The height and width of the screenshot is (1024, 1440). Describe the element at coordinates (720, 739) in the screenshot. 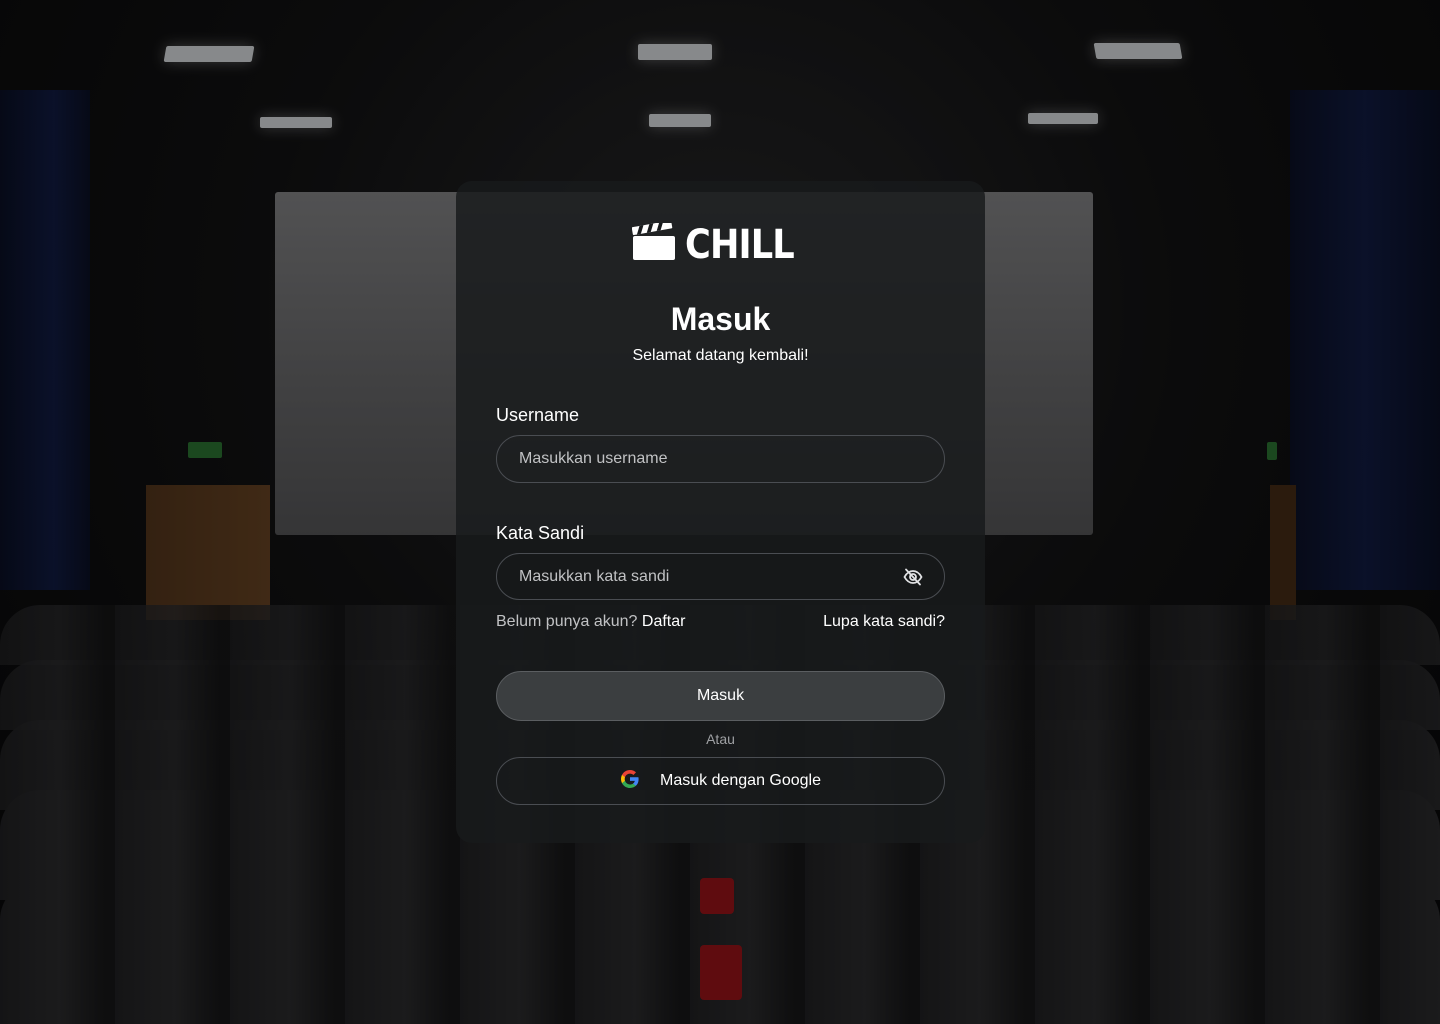

I see `or-divider: Atau` at that location.